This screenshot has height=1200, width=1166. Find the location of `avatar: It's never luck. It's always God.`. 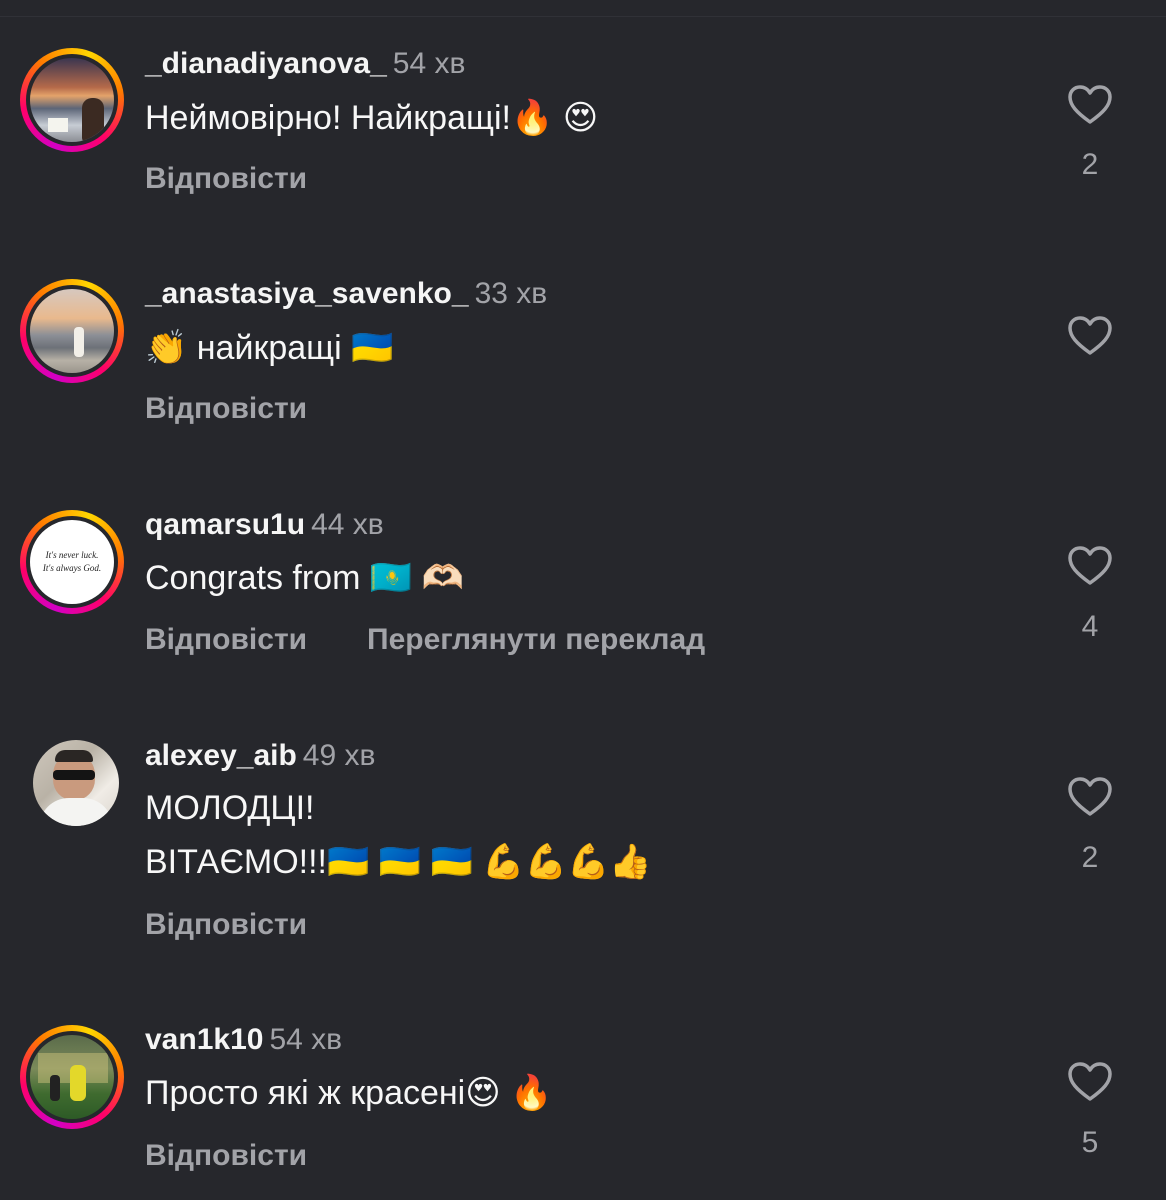

avatar: It's never luck. It's always God. is located at coordinates (72, 562).